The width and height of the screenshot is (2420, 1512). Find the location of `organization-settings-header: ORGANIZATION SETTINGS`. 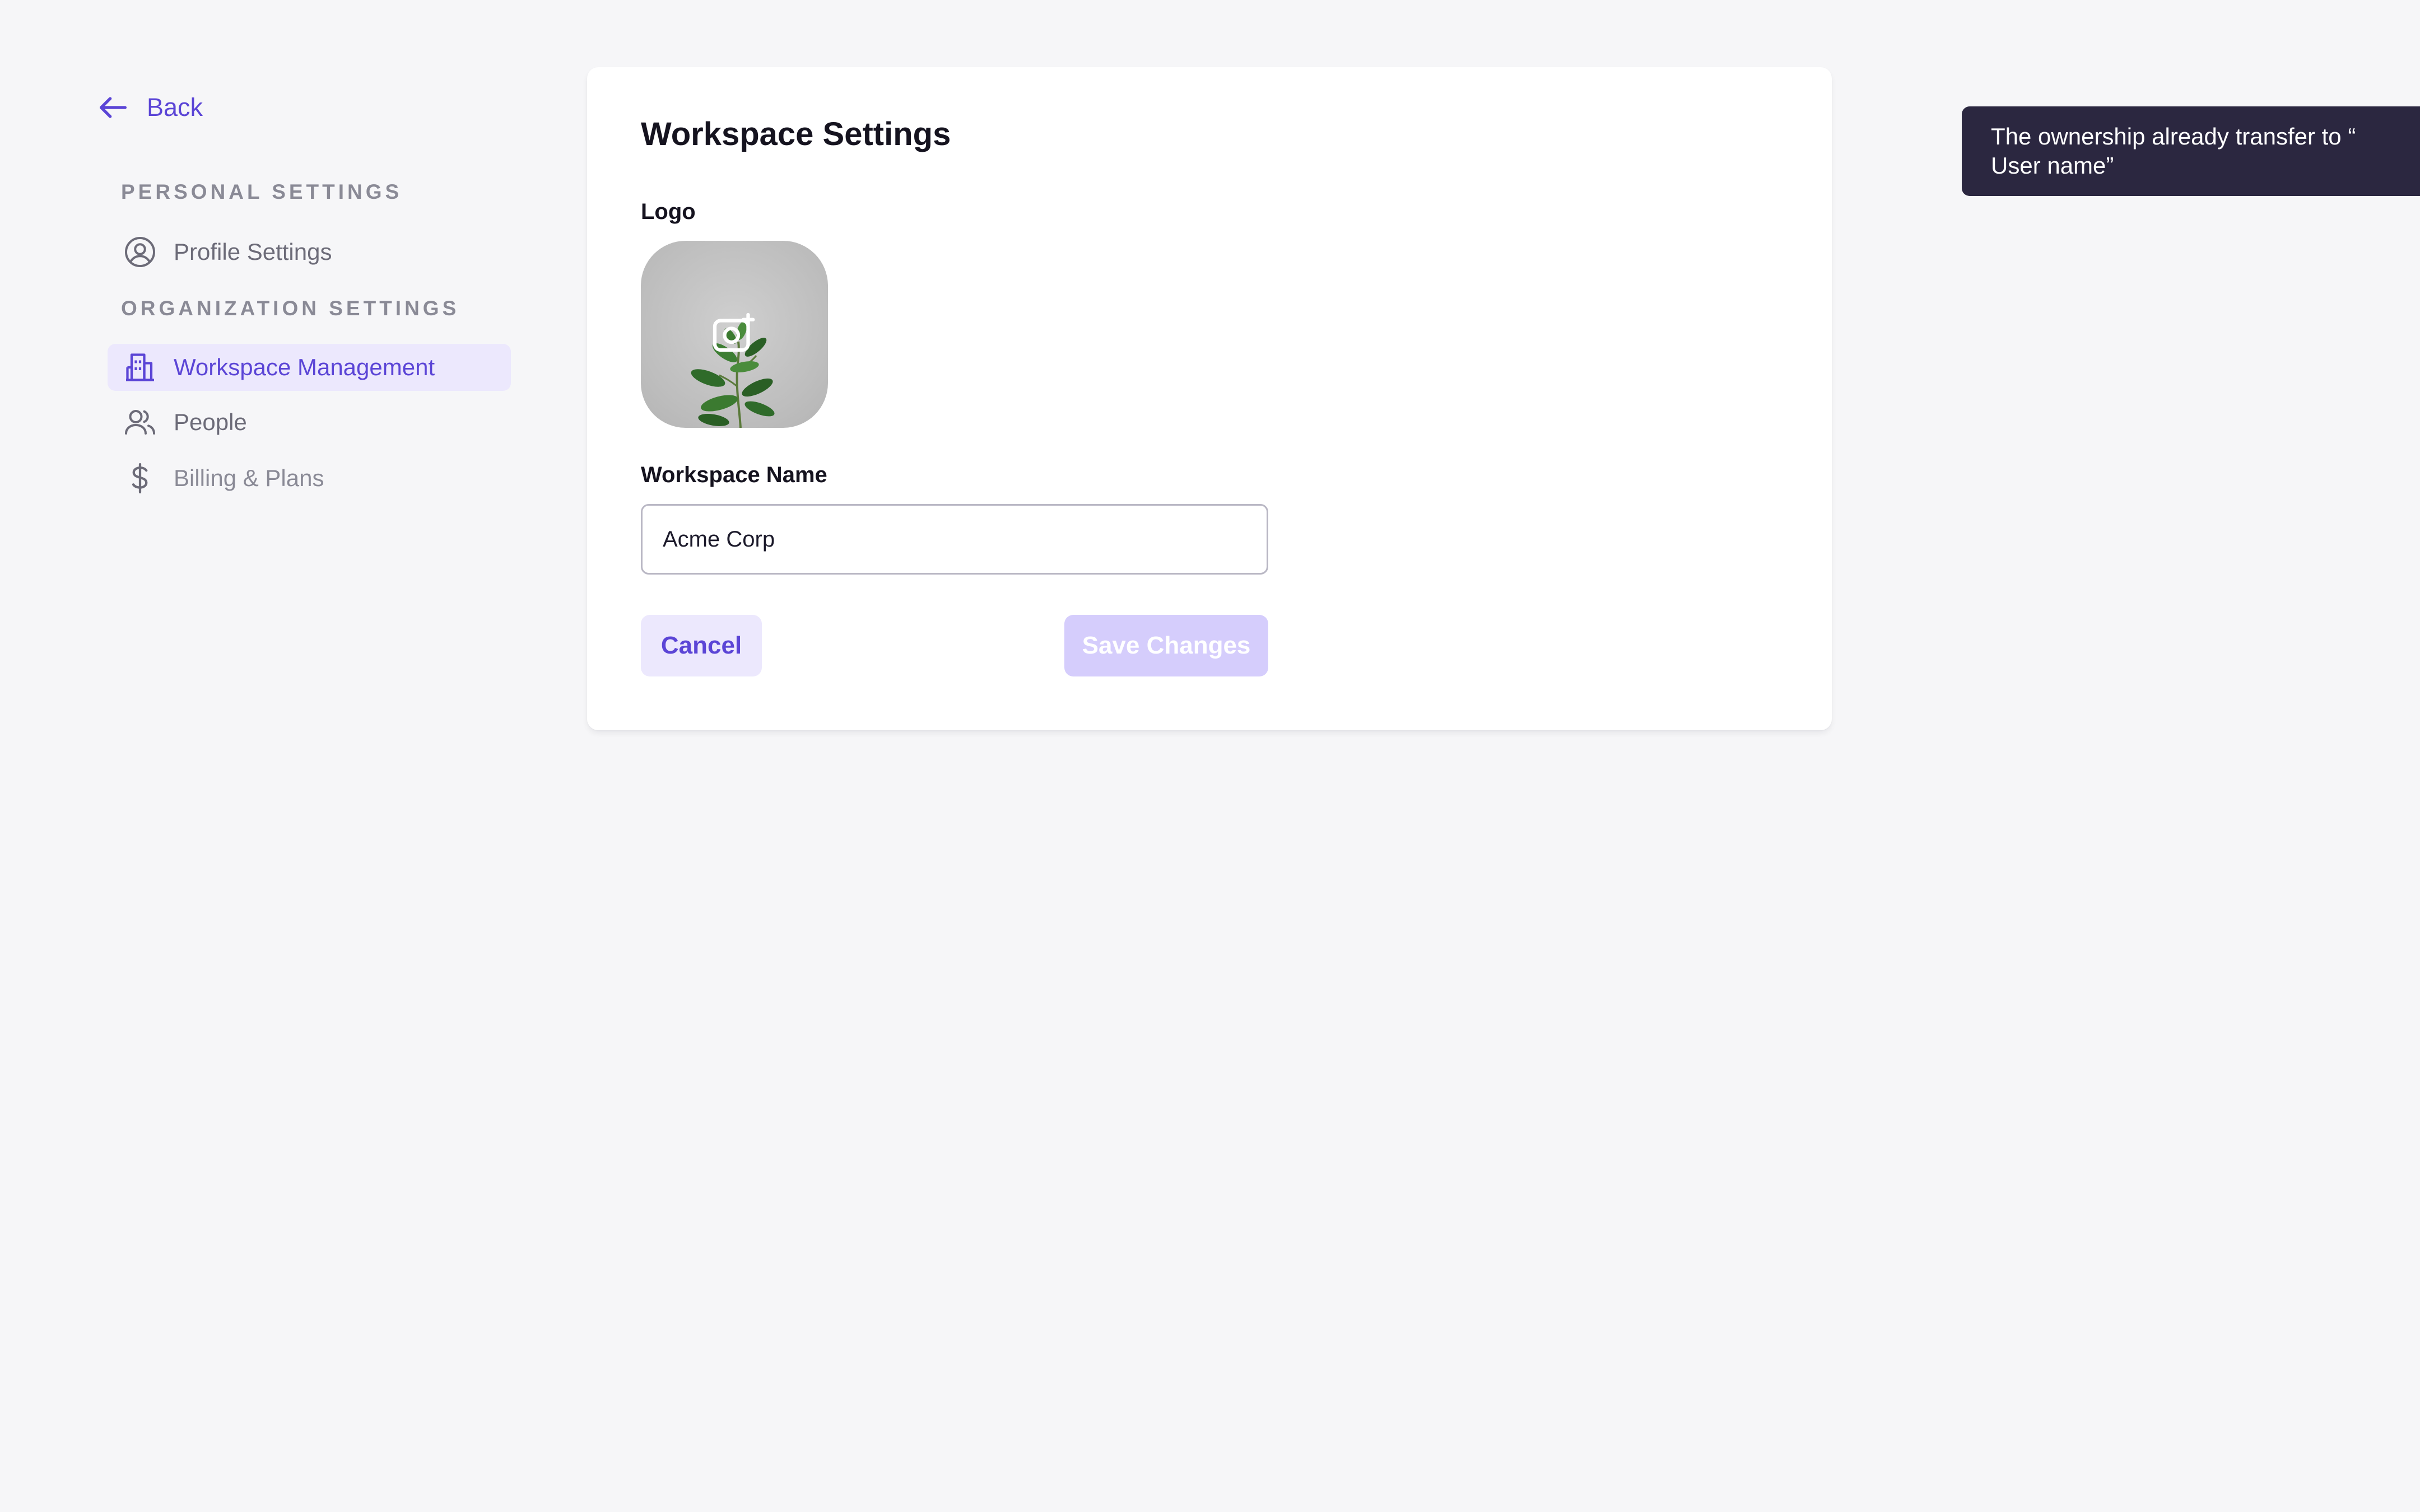

organization-settings-header: ORGANIZATION SETTINGS is located at coordinates (291, 309).